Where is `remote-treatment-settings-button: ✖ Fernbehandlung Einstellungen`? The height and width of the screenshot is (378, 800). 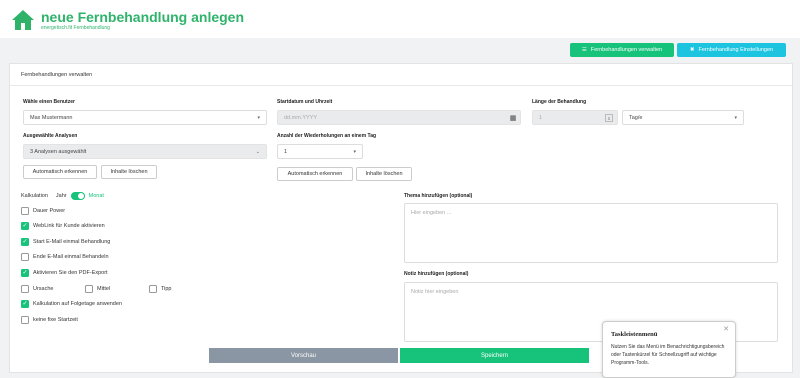 remote-treatment-settings-button: ✖ Fernbehandlung Einstellungen is located at coordinates (731, 50).